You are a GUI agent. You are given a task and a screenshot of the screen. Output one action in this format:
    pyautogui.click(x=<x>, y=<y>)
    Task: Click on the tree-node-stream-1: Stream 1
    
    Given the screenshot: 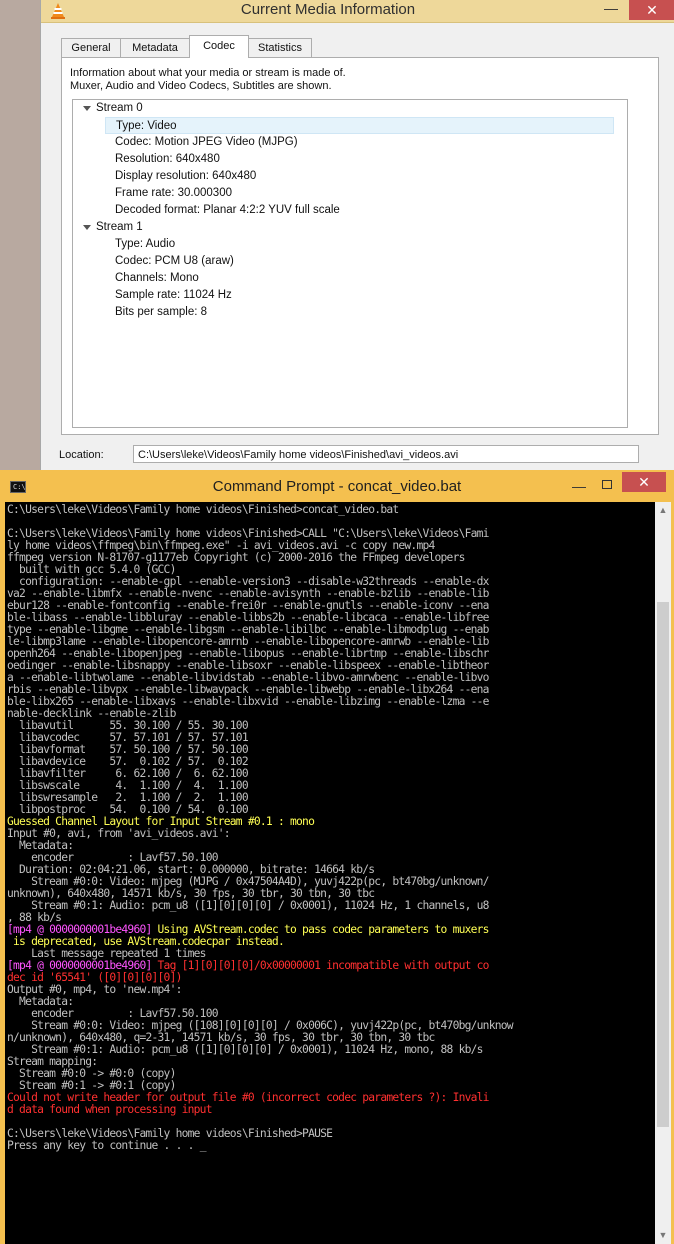 What is the action you would take?
    pyautogui.click(x=113, y=227)
    